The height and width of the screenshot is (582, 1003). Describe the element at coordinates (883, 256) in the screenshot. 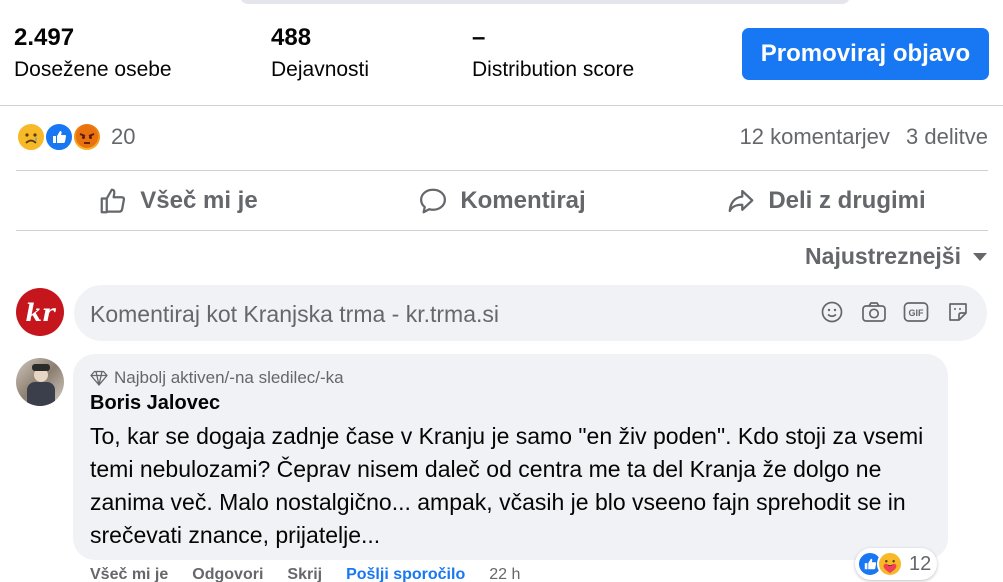

I see `sort-label: Najustreznejši` at that location.